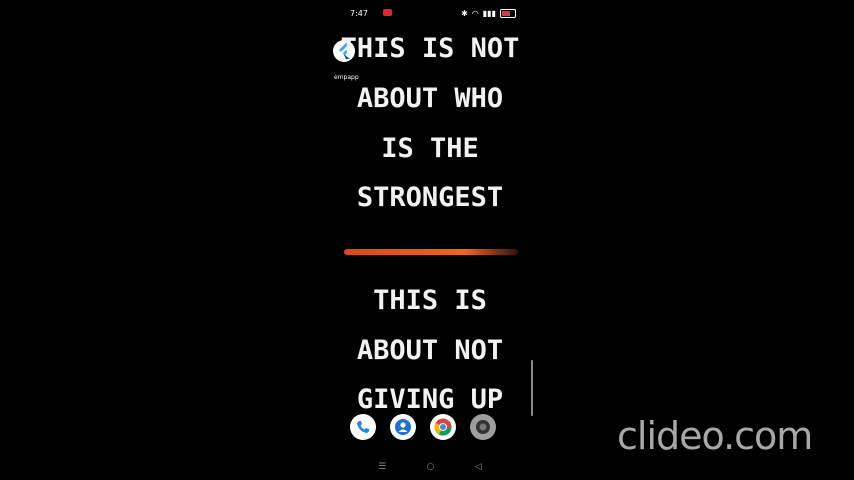 The height and width of the screenshot is (480, 854). I want to click on quote-line-6: ABOUT NOT, so click(430, 350).